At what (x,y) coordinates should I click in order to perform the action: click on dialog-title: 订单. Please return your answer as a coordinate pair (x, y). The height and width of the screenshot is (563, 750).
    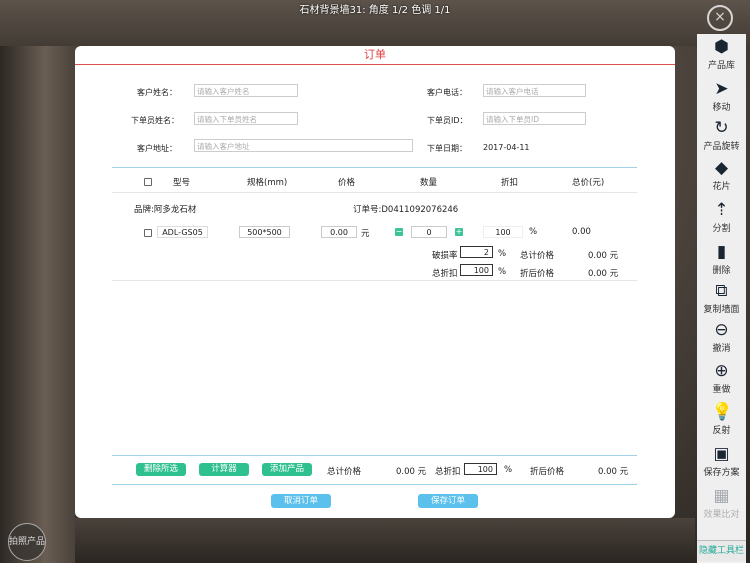
    Looking at the image, I should click on (375, 55).